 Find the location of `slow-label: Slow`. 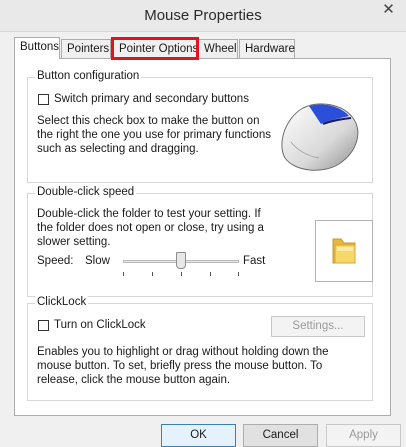

slow-label: Slow is located at coordinates (97, 261).